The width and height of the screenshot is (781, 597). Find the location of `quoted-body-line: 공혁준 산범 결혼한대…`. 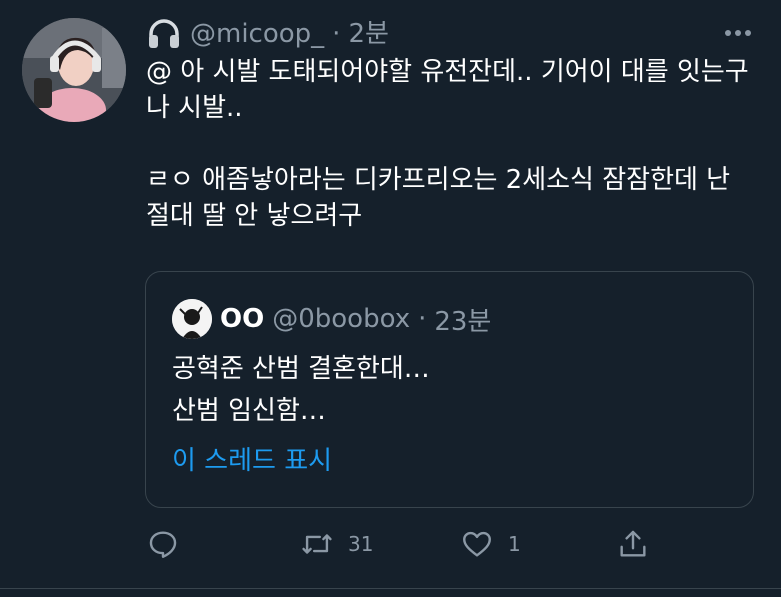

quoted-body-line: 공혁준 산범 결혼한대… is located at coordinates (301, 369).